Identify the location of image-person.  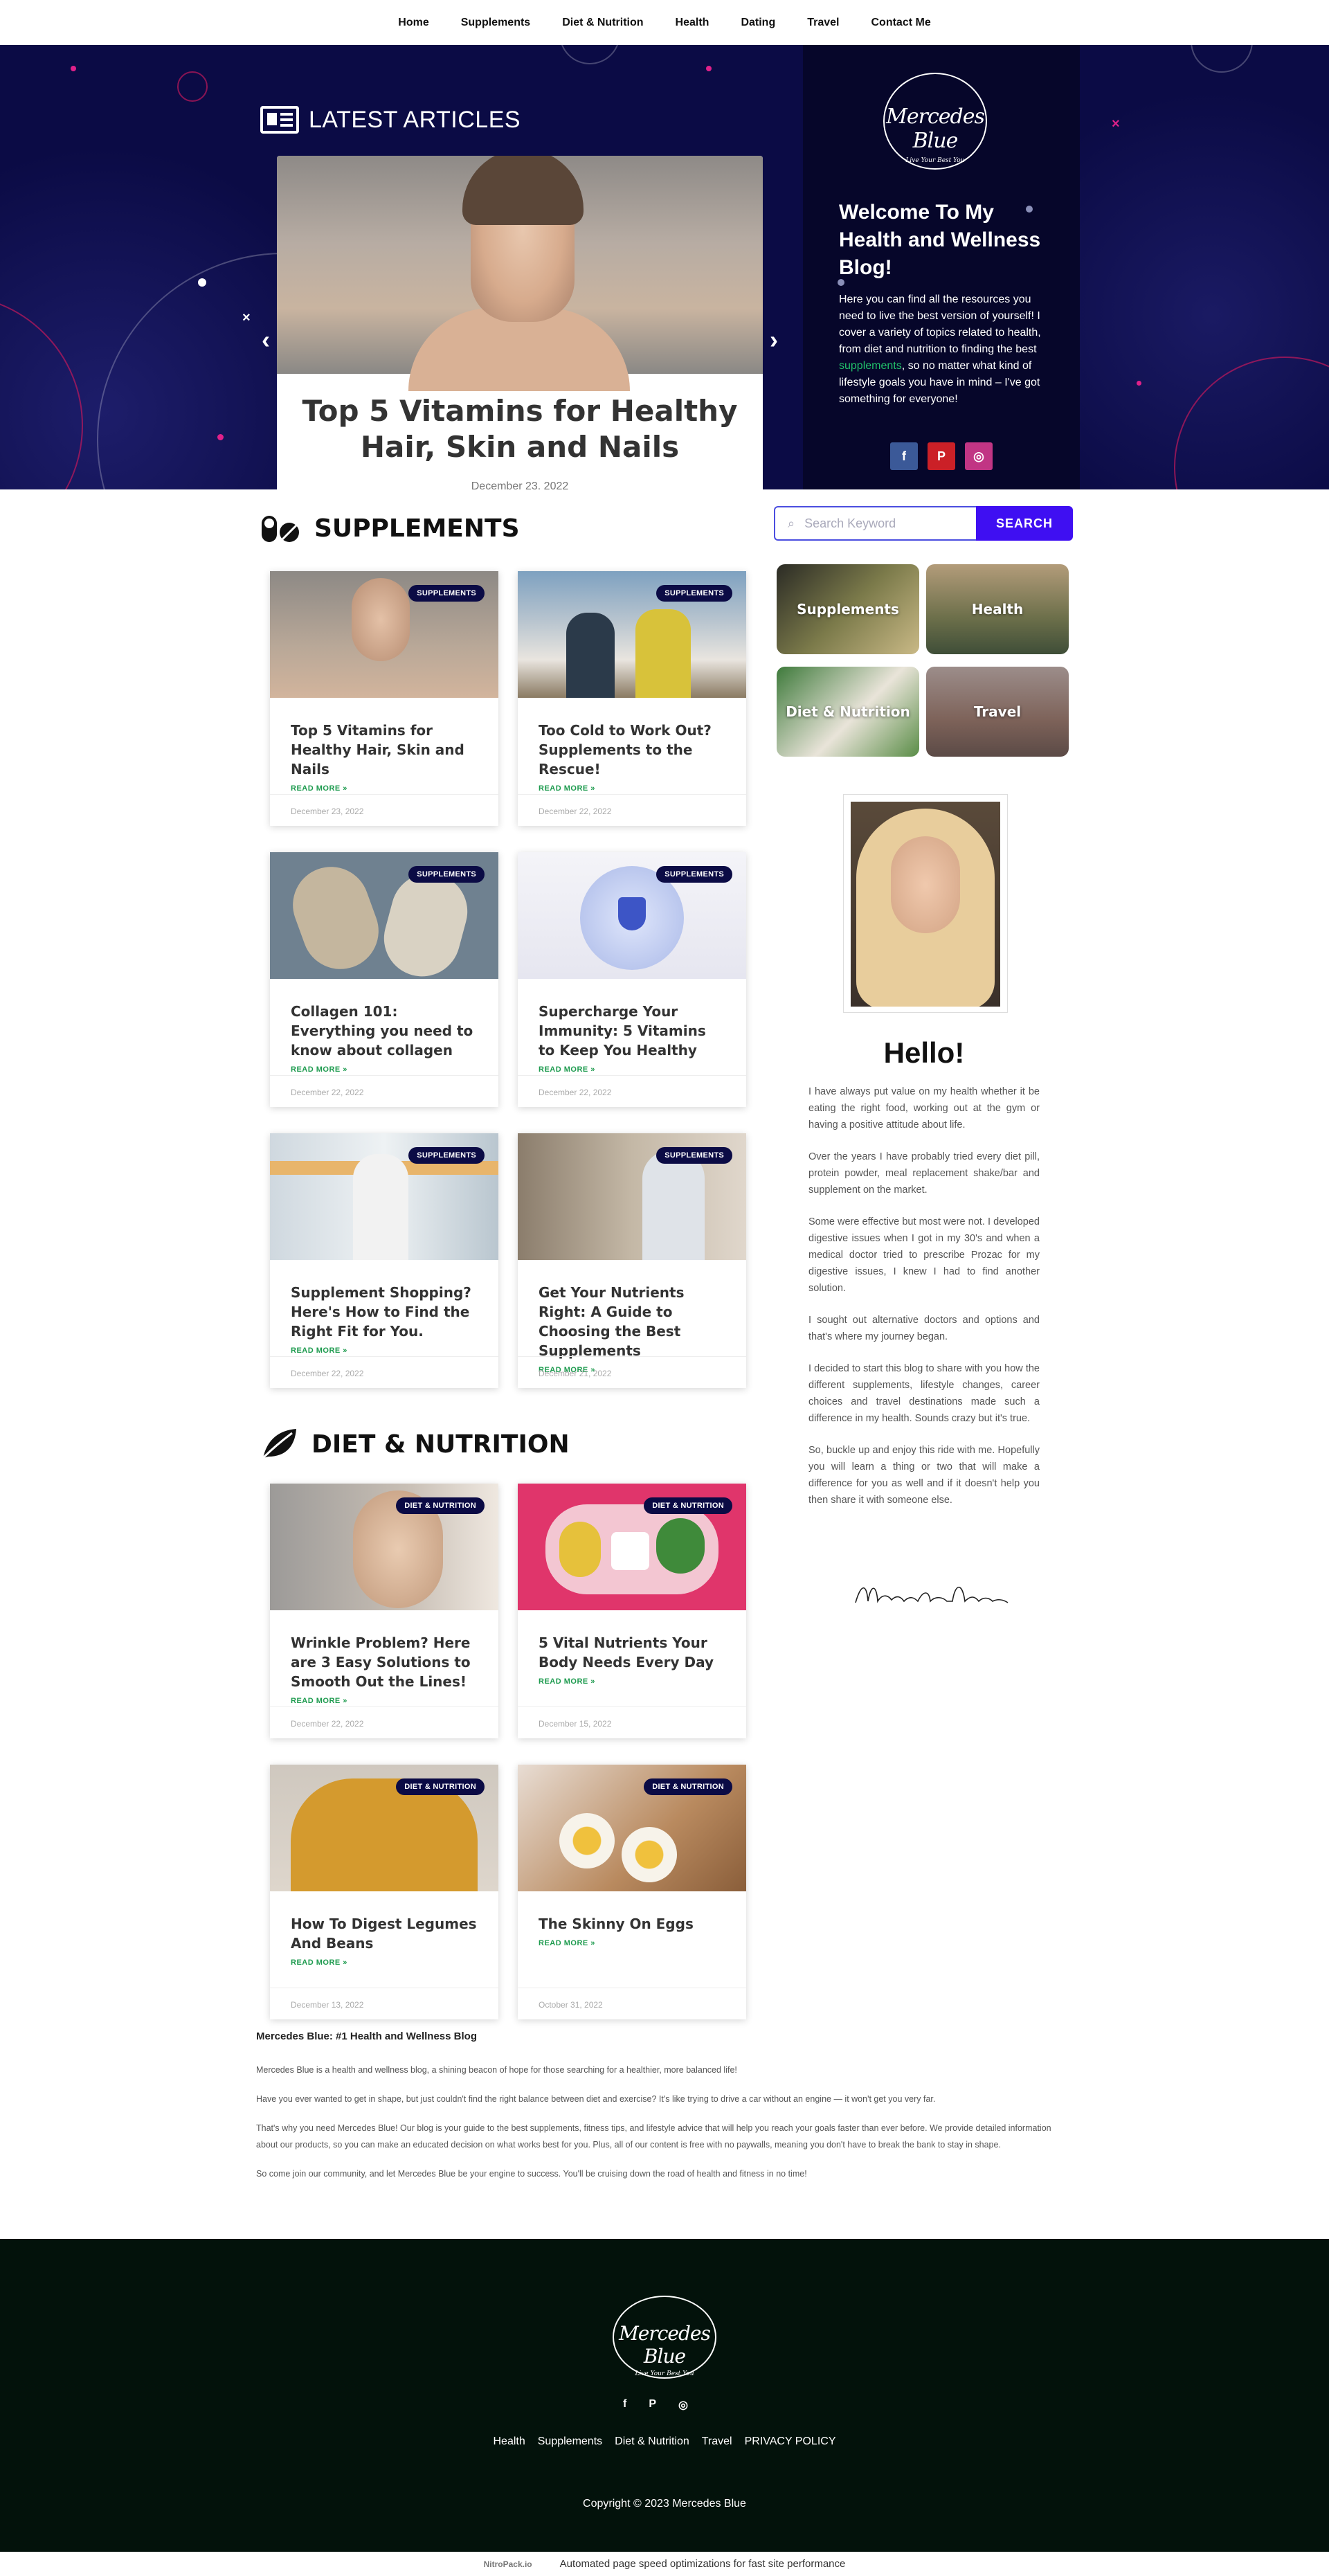
(380, 1207).